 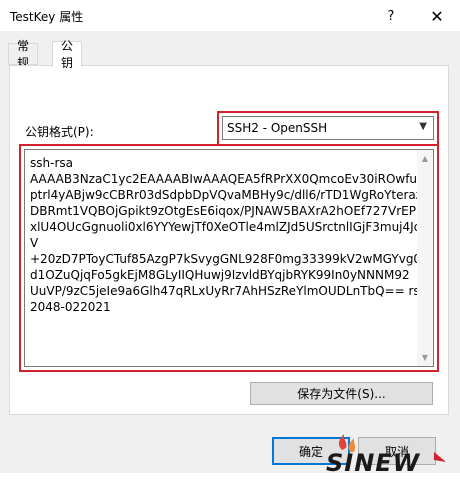 I want to click on key-line: 2048-022021, so click(x=70, y=307).